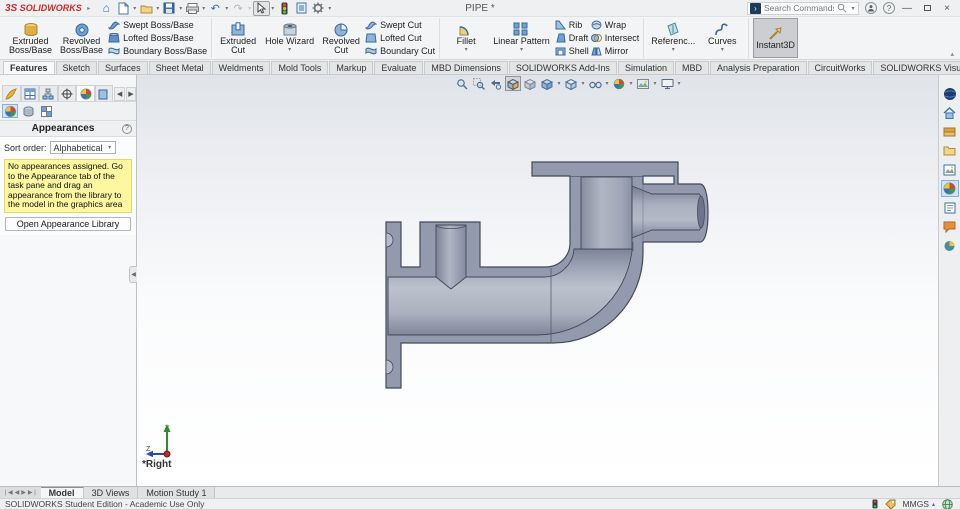 This screenshot has width=960, height=509. I want to click on solidworks-forum-icon, so click(950, 226).